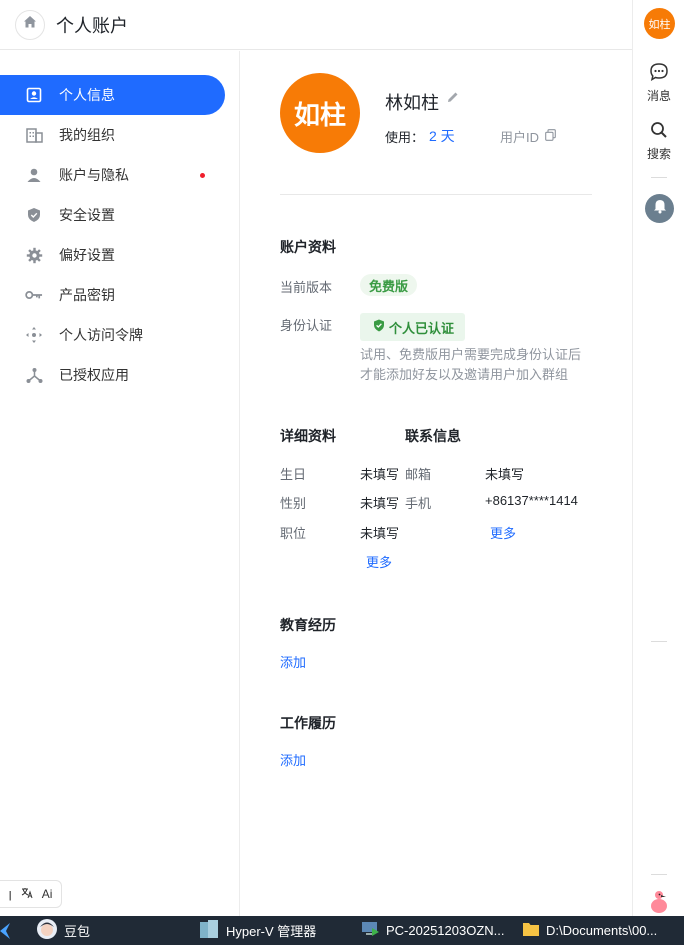 This screenshot has width=684, height=945. I want to click on building-icon, so click(34, 135).